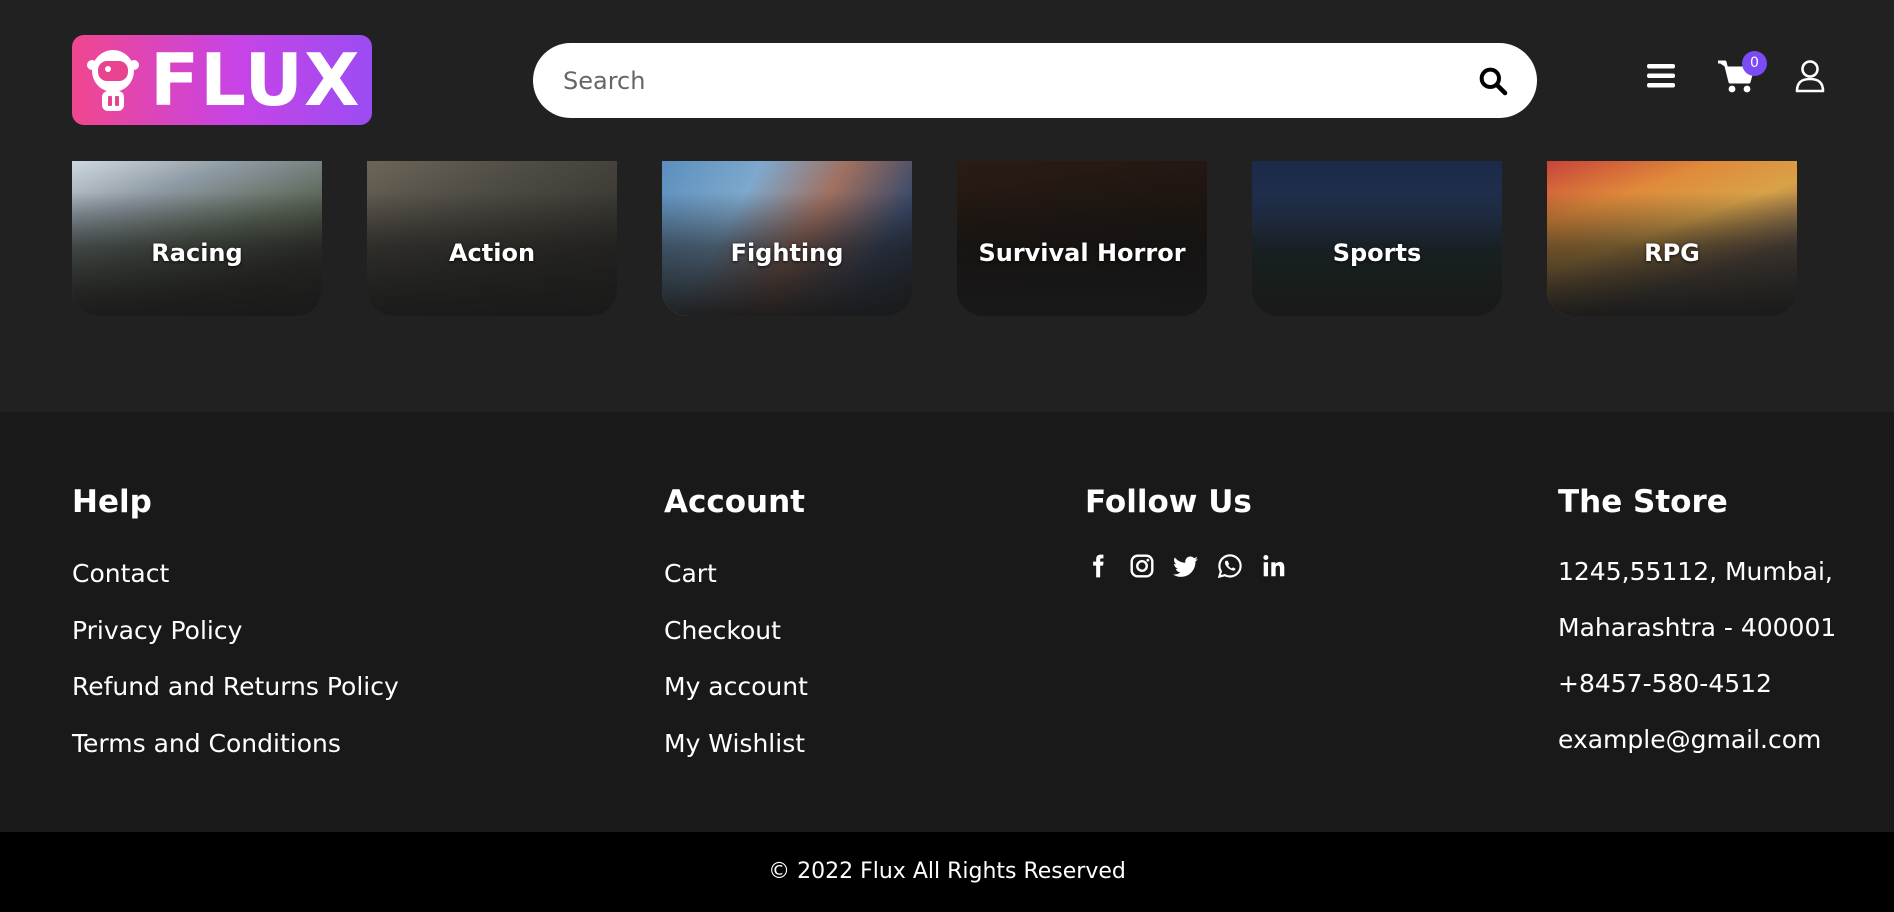 The width and height of the screenshot is (1894, 912). I want to click on store-address-line-2: Maharashtra - 400001, so click(1697, 627).